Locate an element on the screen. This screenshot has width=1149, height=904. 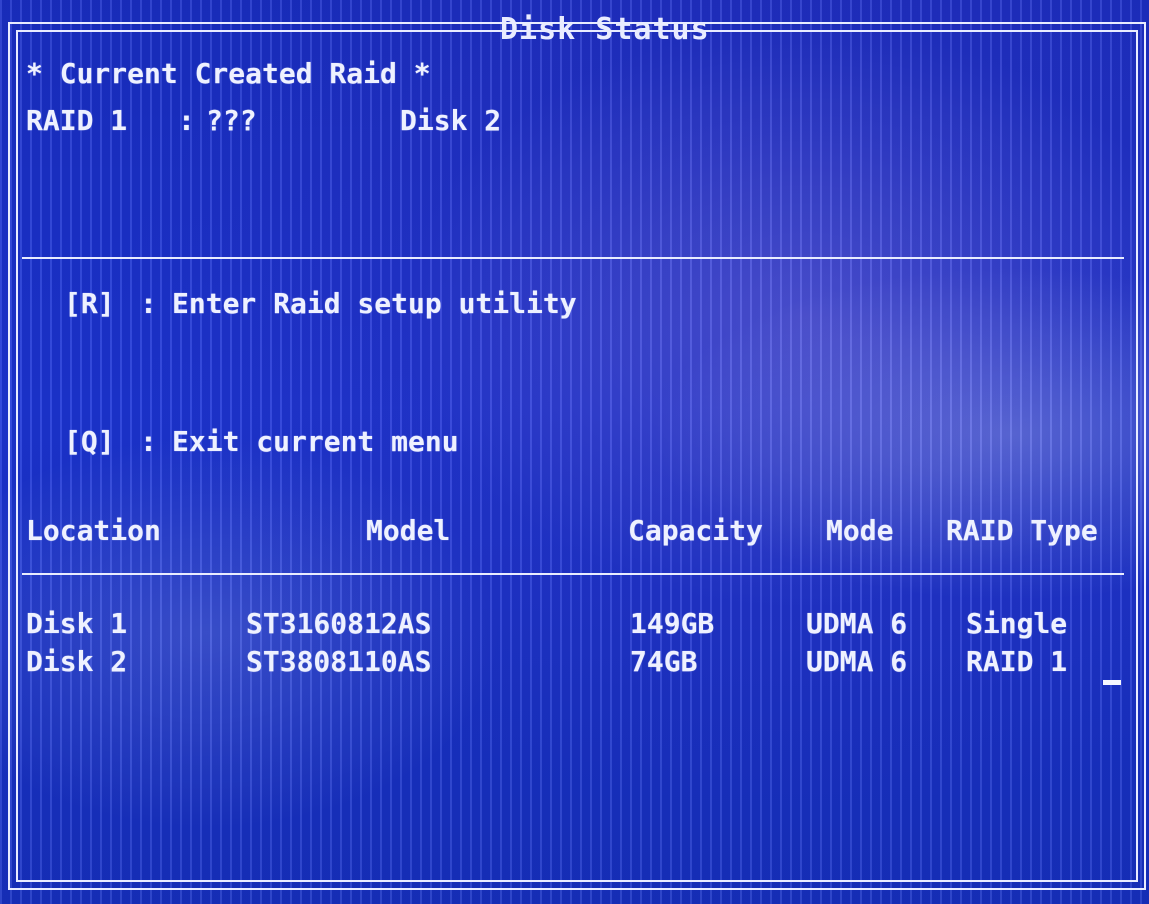
raid-member-disk: Disk 2 is located at coordinates (451, 120).